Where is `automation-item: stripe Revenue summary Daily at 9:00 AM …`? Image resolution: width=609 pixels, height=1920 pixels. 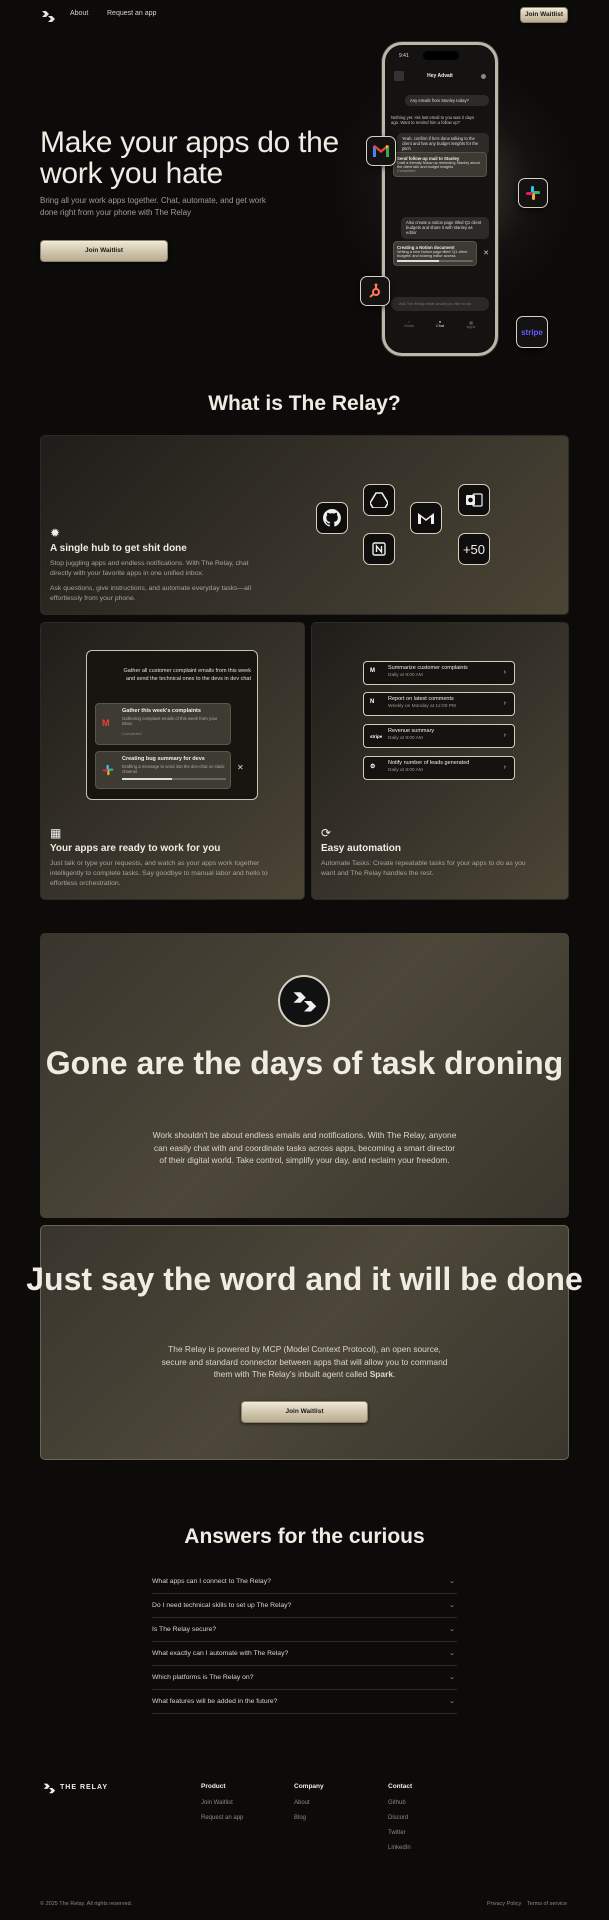 automation-item: stripe Revenue summary Daily at 9:00 AM … is located at coordinates (439, 736).